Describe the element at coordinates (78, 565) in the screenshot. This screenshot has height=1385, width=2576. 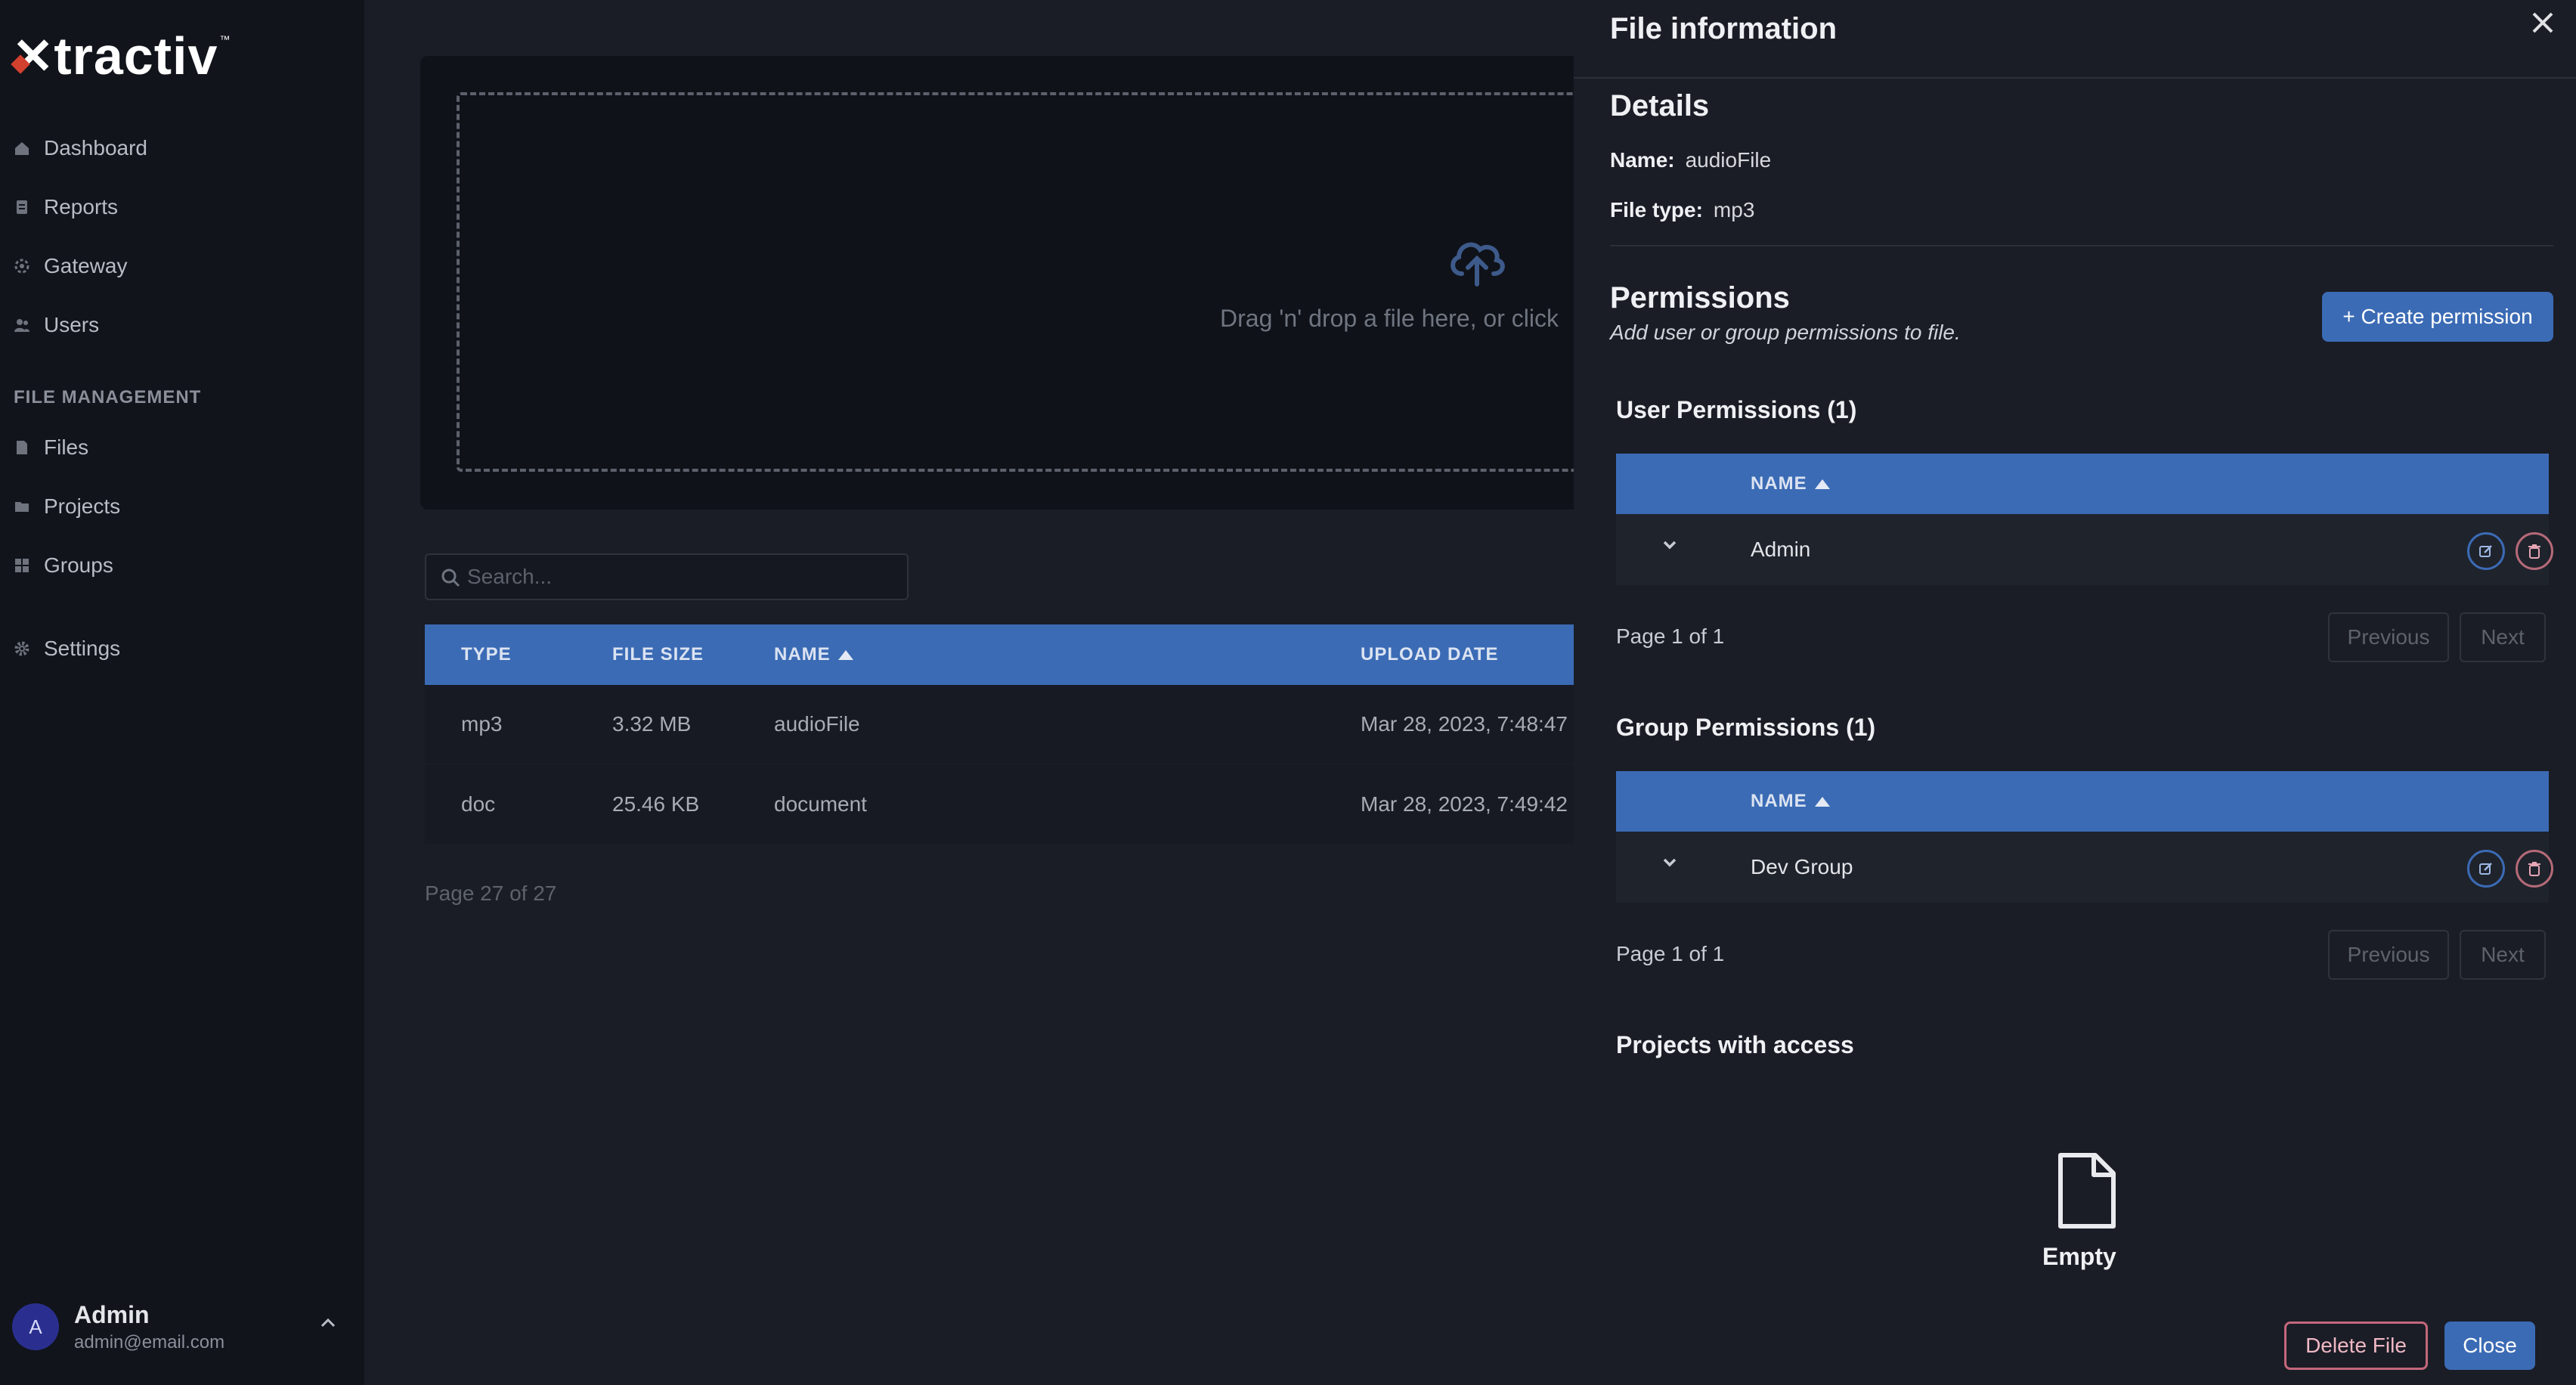
I see `sidebar-item-label: Groups` at that location.